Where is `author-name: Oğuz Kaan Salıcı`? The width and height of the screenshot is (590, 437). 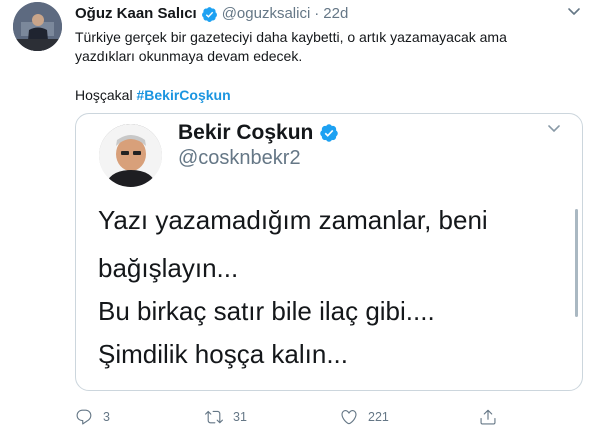 author-name: Oğuz Kaan Salıcı is located at coordinates (136, 14).